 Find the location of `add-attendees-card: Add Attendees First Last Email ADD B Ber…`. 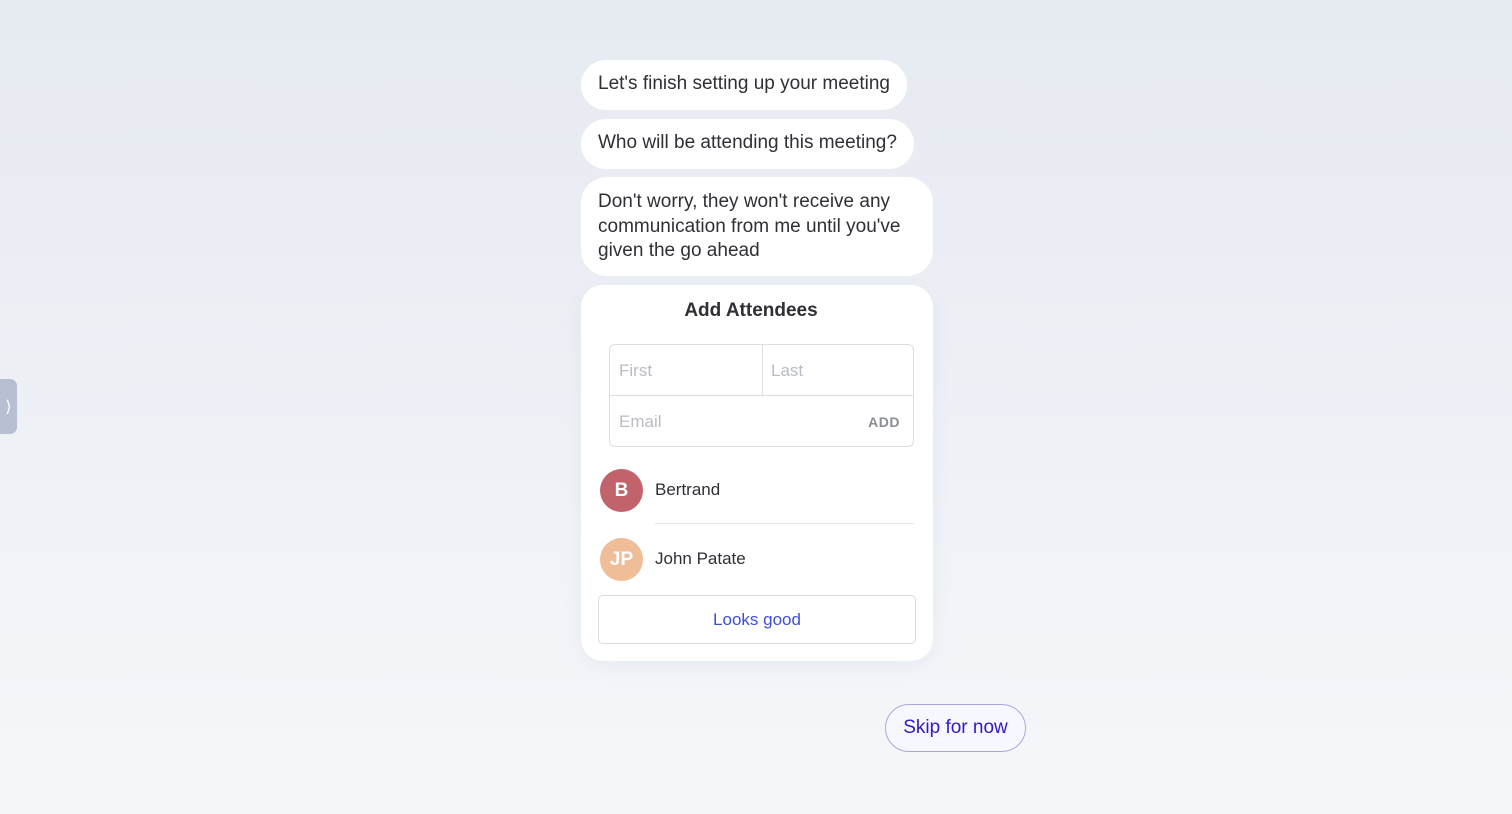

add-attendees-card: Add Attendees First Last Email ADD B Ber… is located at coordinates (757, 473).